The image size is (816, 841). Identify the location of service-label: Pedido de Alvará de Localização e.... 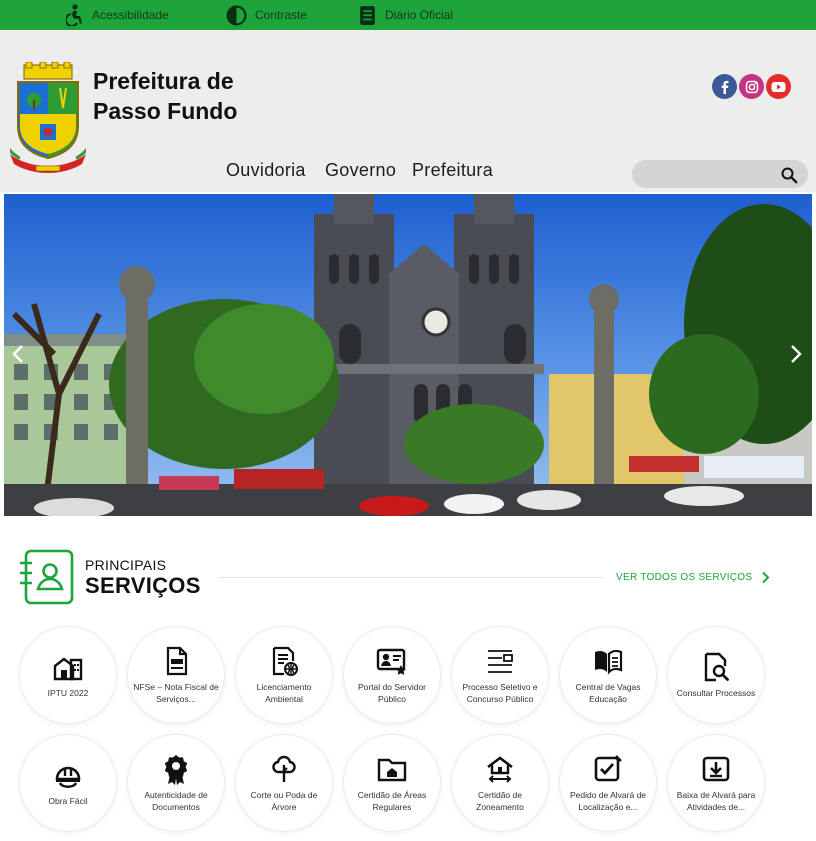
(608, 801).